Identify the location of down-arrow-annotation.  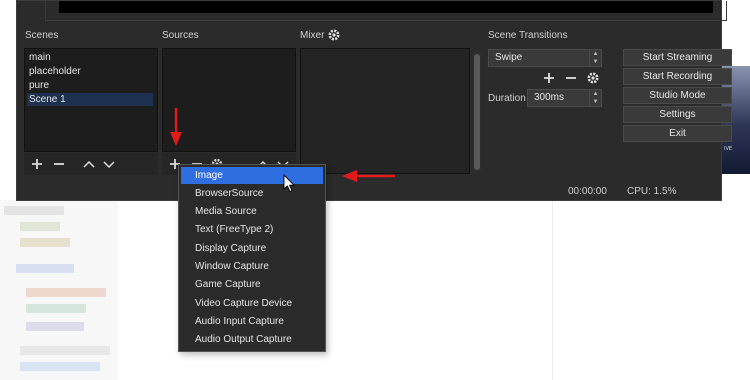
(176, 127).